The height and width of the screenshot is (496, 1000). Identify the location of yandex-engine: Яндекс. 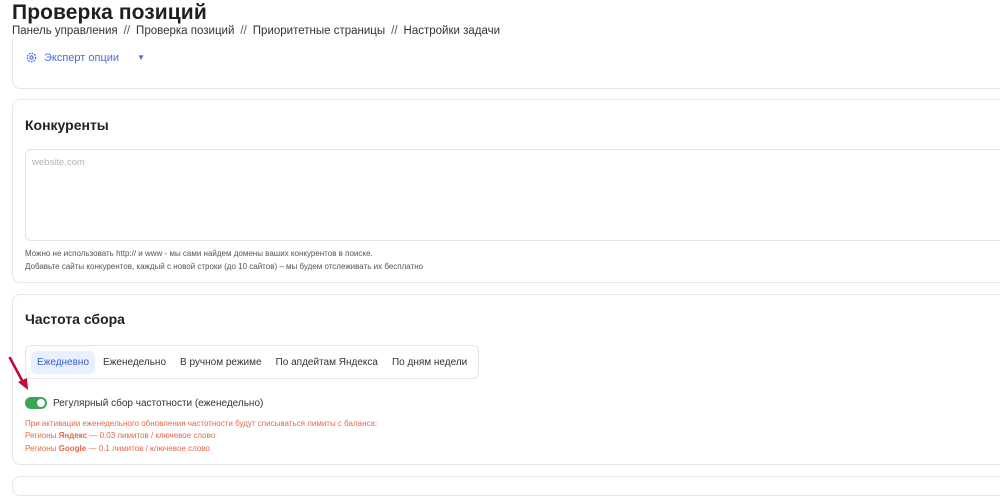
(73, 435).